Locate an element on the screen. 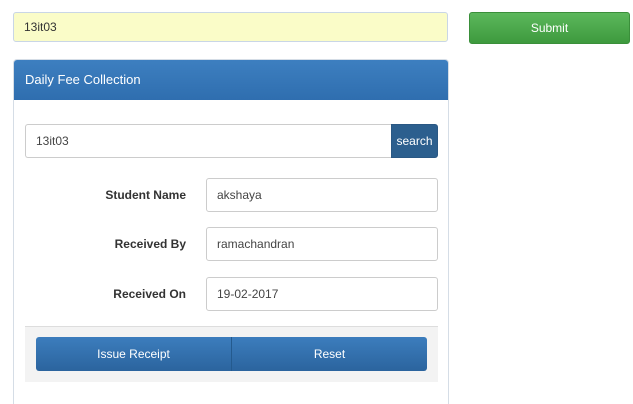 The image size is (633, 404). action-button-group: Issue Receipt Reset is located at coordinates (231, 354).